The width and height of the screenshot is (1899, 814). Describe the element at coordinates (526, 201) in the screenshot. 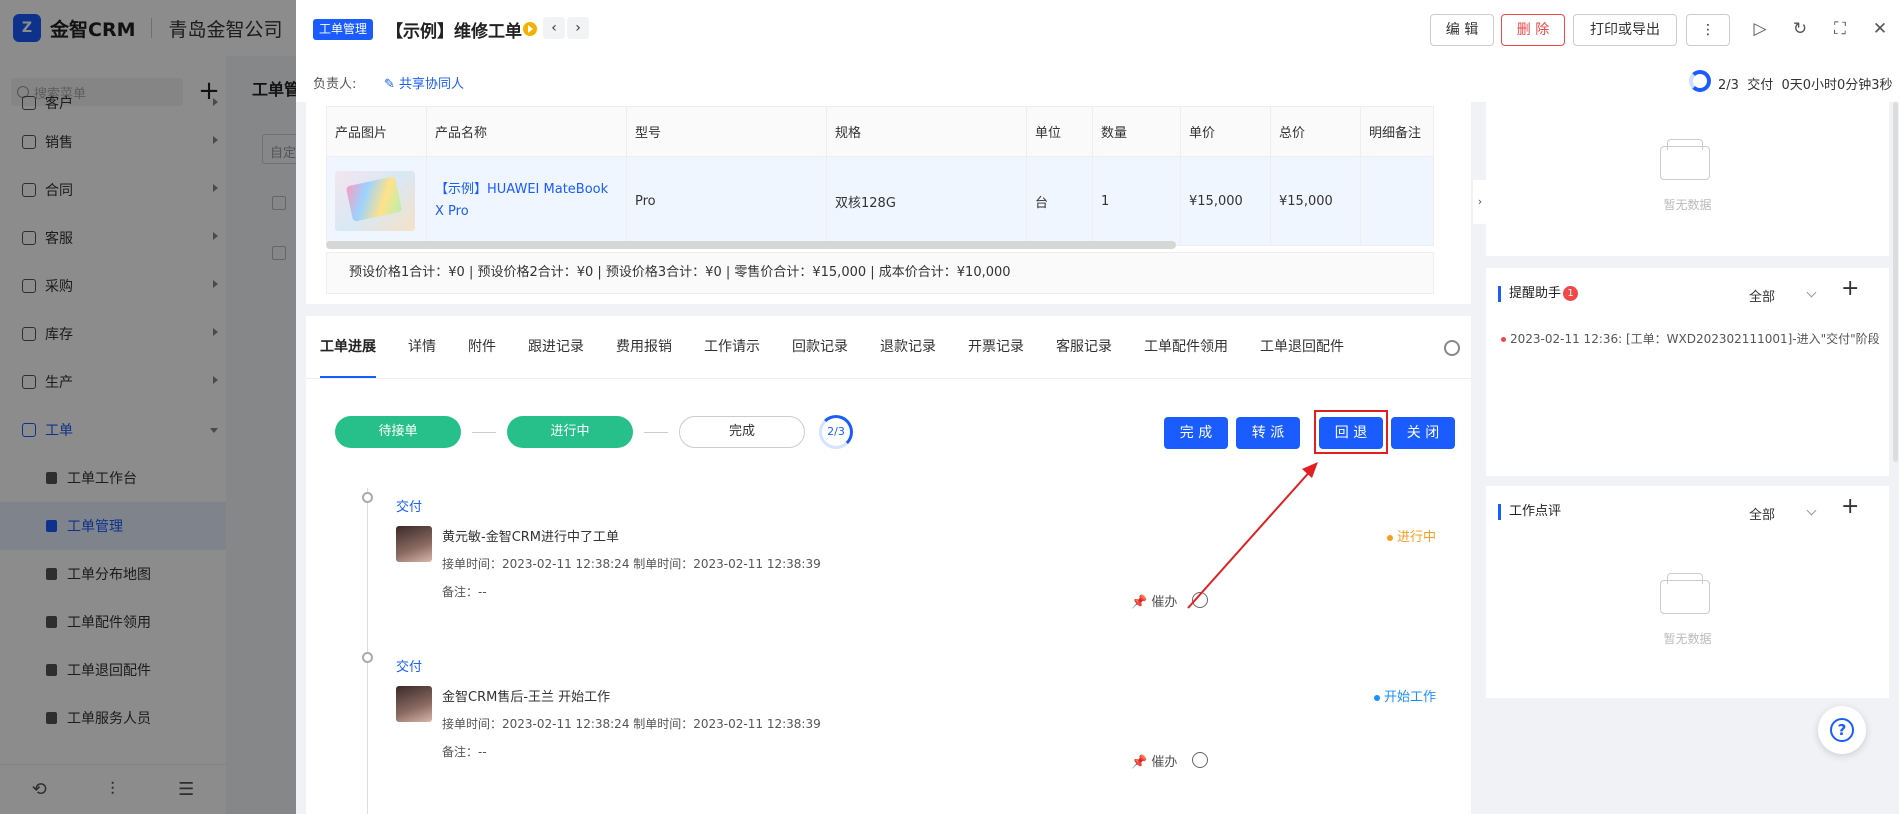

I see `product-name-link: 【示例】HUAWEI MateBook X Pro` at that location.